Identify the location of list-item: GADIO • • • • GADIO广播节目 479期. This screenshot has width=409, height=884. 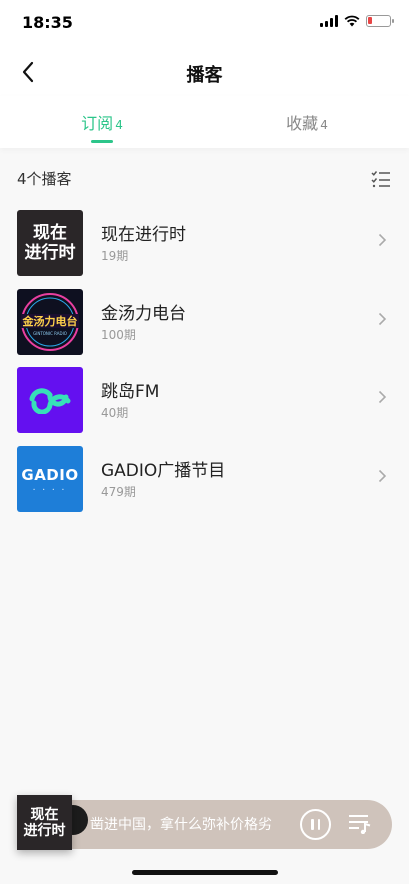
(204, 483).